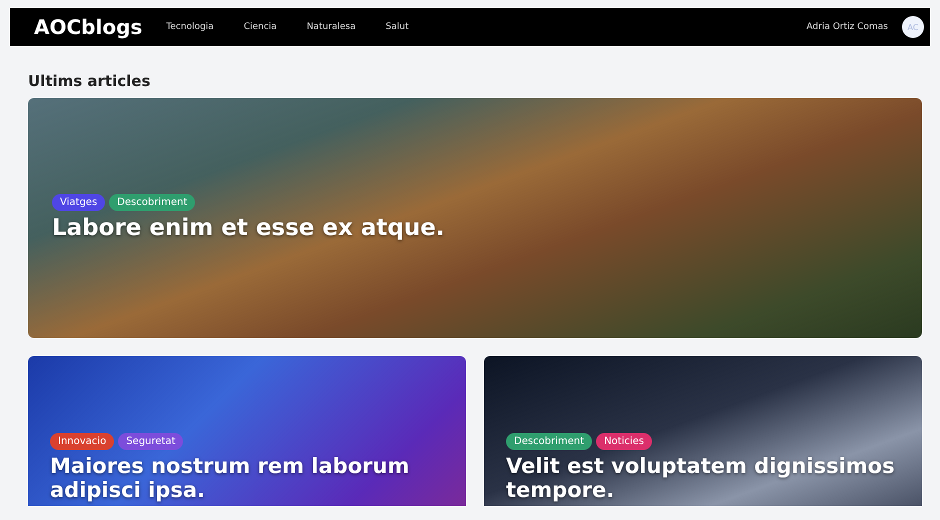  Describe the element at coordinates (88, 27) in the screenshot. I see `logo: AOCblogs` at that location.